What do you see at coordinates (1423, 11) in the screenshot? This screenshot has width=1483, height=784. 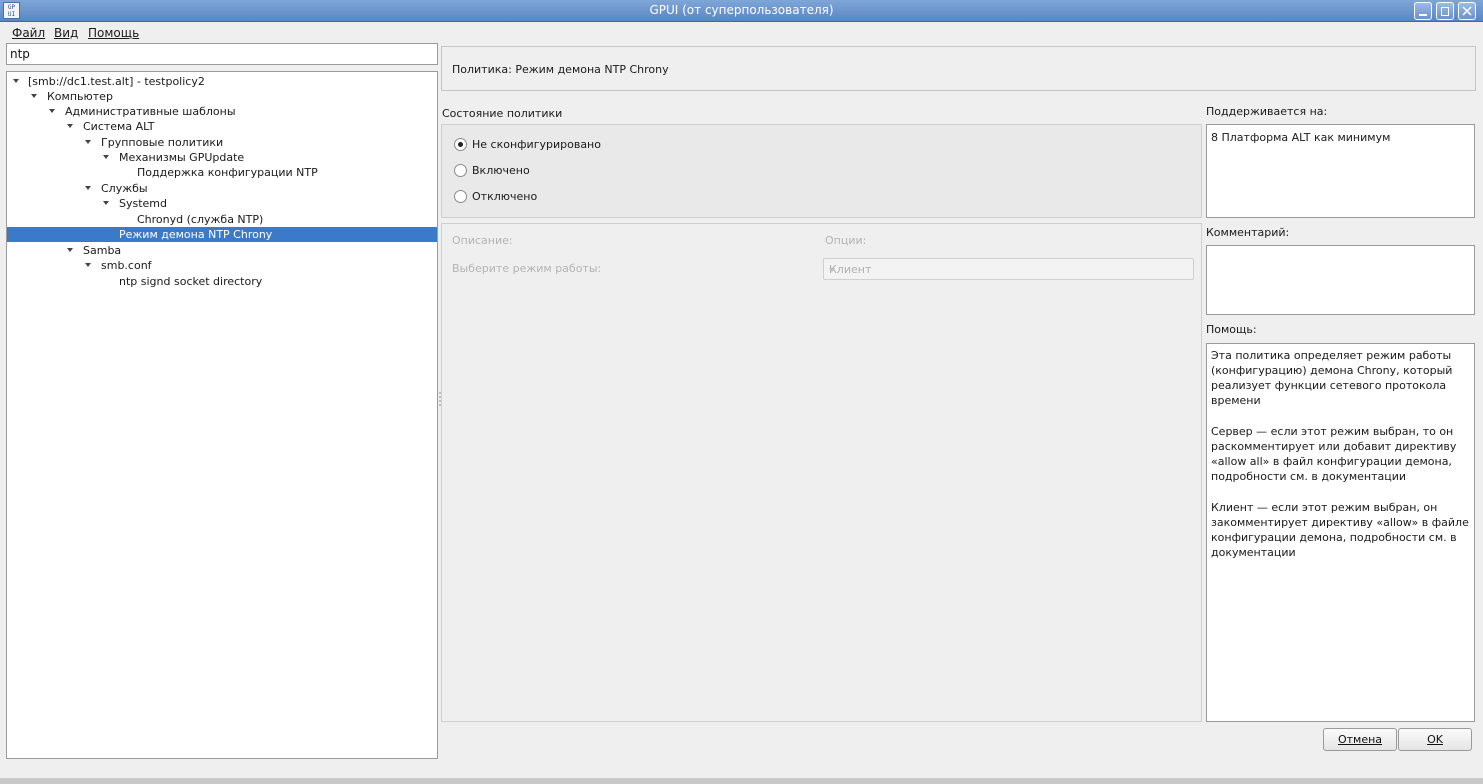 I see `minimize-icon` at bounding box center [1423, 11].